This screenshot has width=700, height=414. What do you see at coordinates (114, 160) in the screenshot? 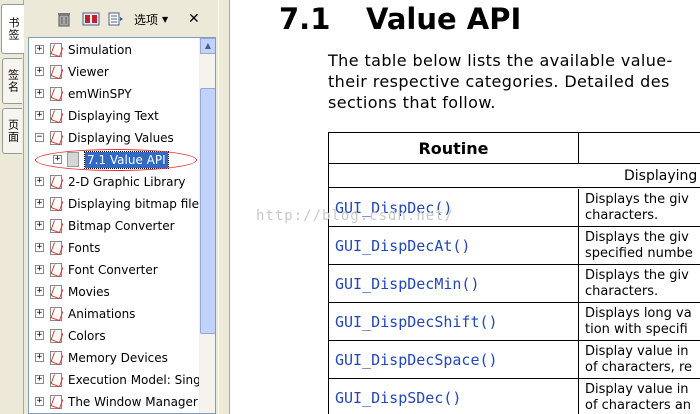
I see `bookmark-child-item: + 7.1 Value API` at bounding box center [114, 160].